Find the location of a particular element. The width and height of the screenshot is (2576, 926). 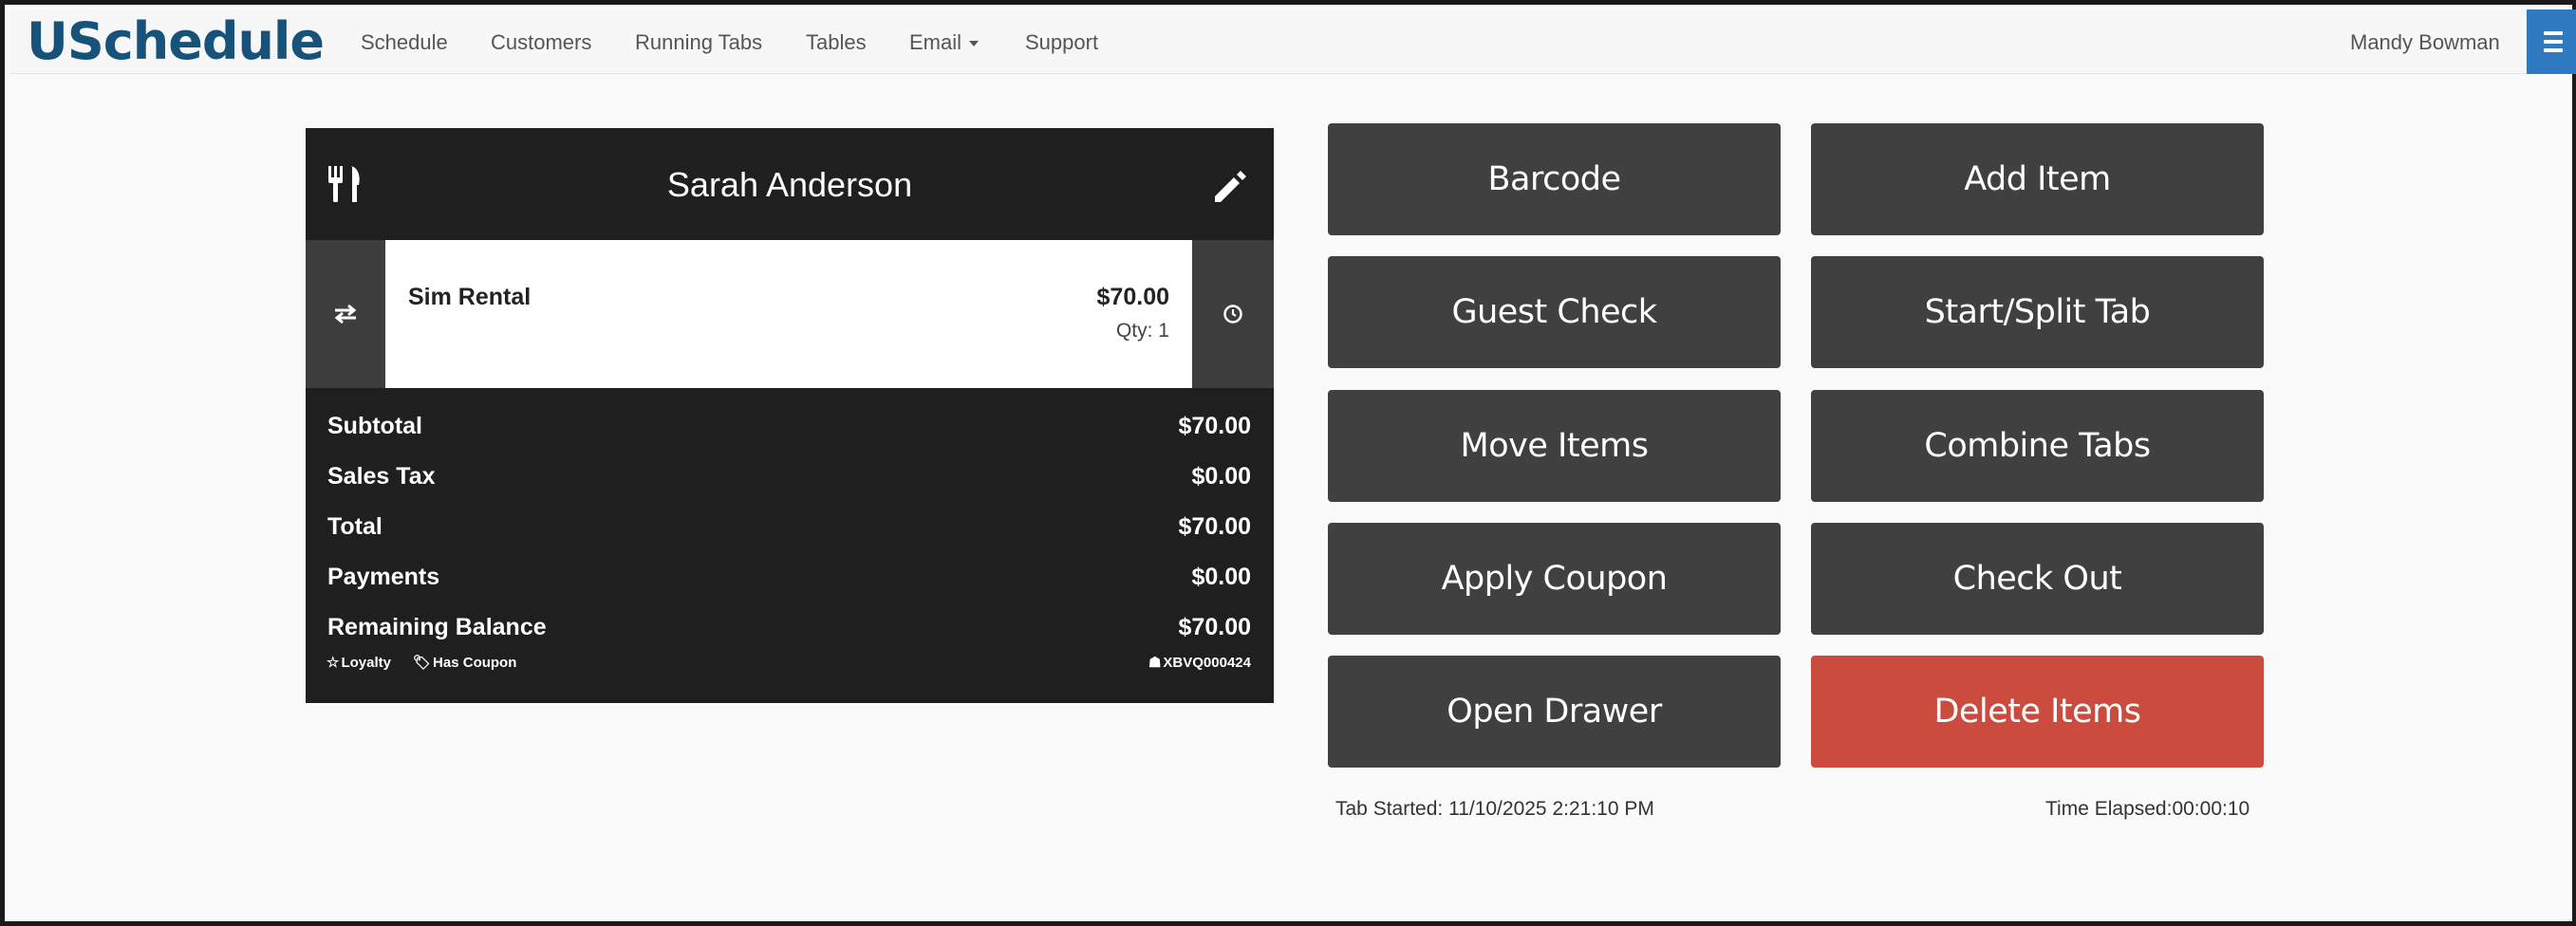

coupon-badge: 🏷 Has Coupon is located at coordinates (465, 662).